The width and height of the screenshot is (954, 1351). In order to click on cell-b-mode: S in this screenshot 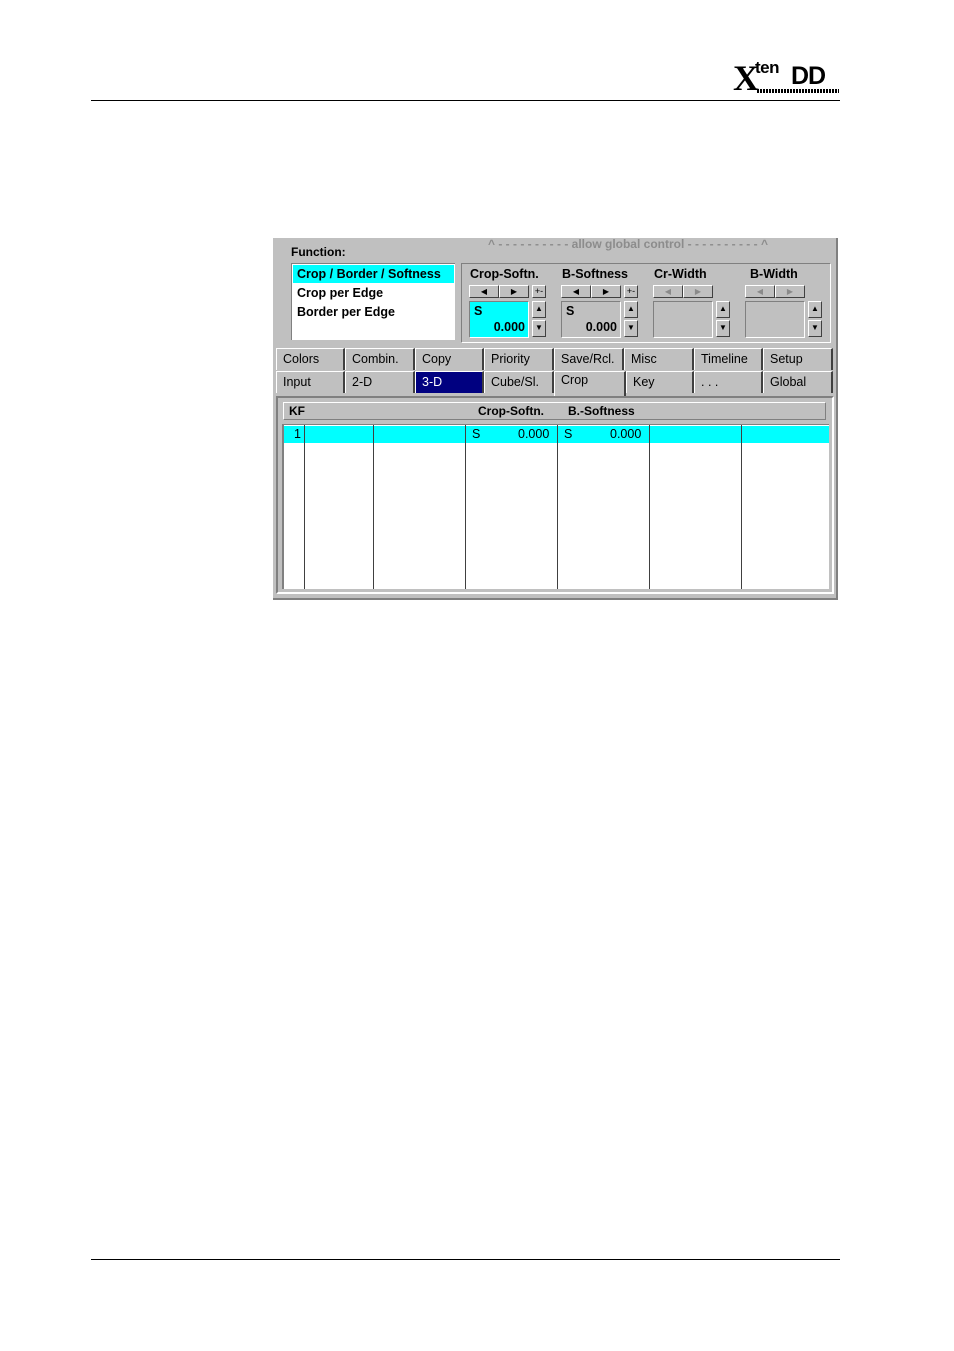, I will do `click(568, 434)`.